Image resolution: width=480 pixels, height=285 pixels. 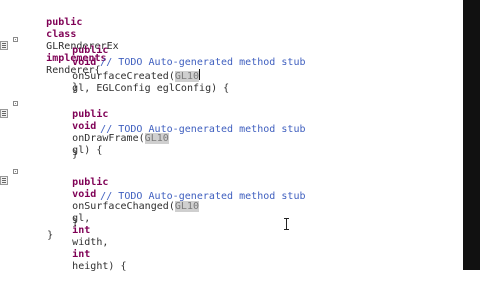 What do you see at coordinates (151, 88) in the screenshot?
I see `method-parameters: gl, EGLConfig eglConfig) {` at bounding box center [151, 88].